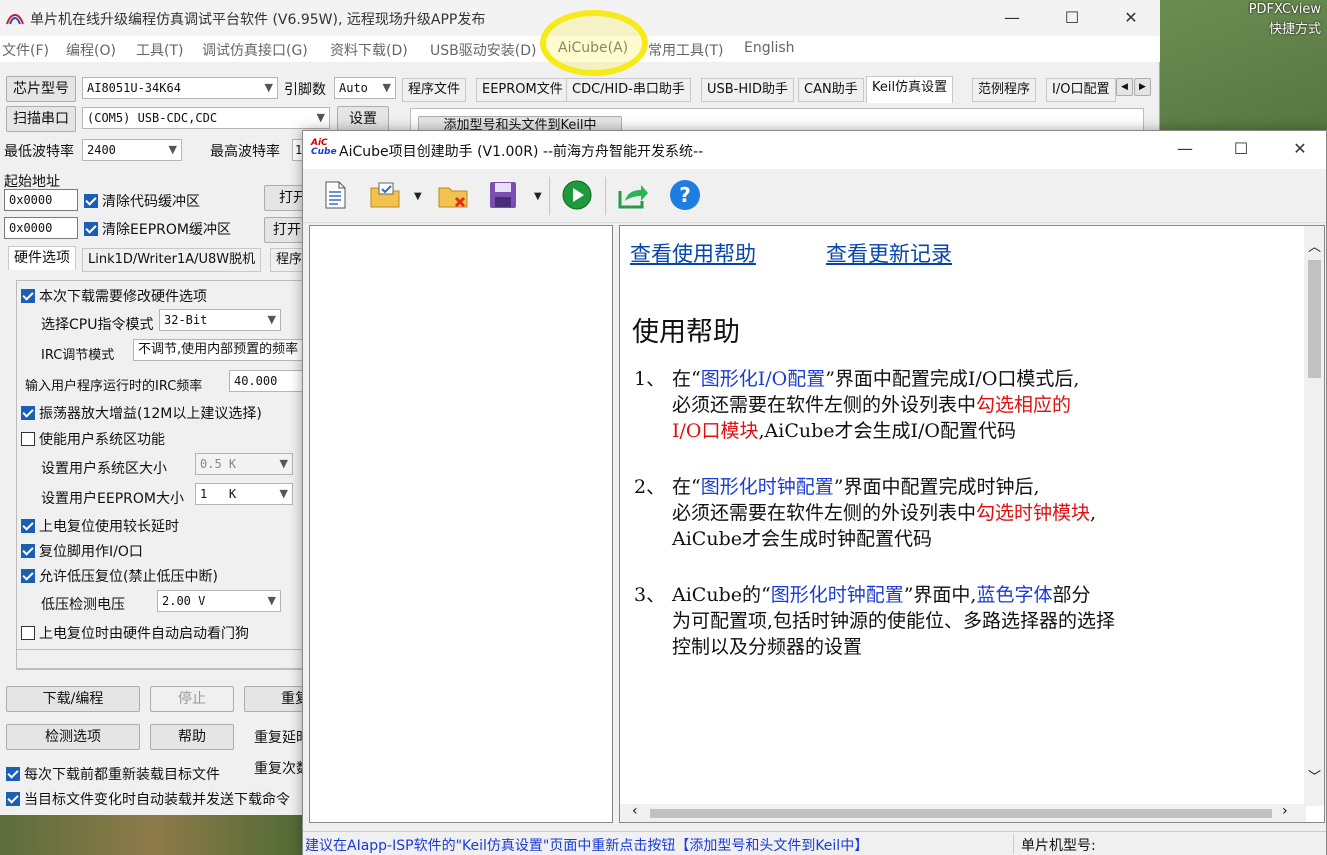 Image resolution: width=1327 pixels, height=855 pixels. What do you see at coordinates (385, 195) in the screenshot?
I see `open-folder-icon` at bounding box center [385, 195].